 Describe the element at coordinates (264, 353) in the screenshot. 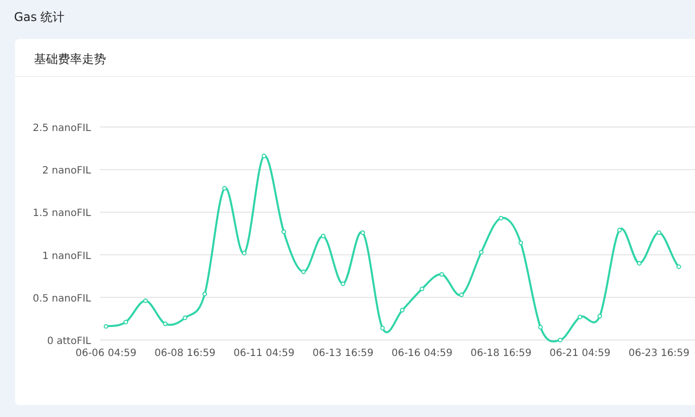

I see `axis-label: 06-11 04:59` at that location.